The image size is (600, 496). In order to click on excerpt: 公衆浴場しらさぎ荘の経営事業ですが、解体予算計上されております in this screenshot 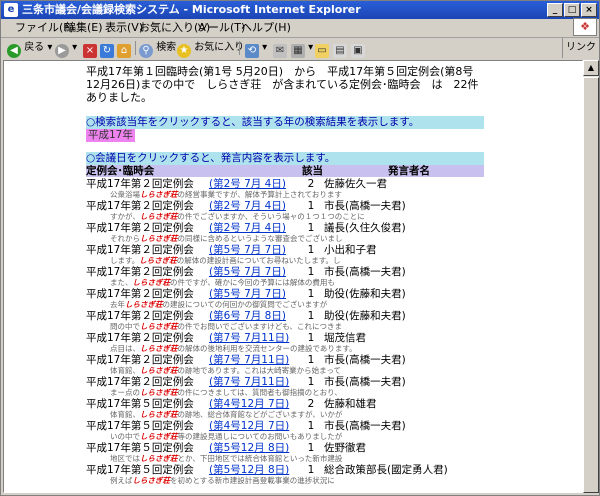, I will do `click(226, 194)`.